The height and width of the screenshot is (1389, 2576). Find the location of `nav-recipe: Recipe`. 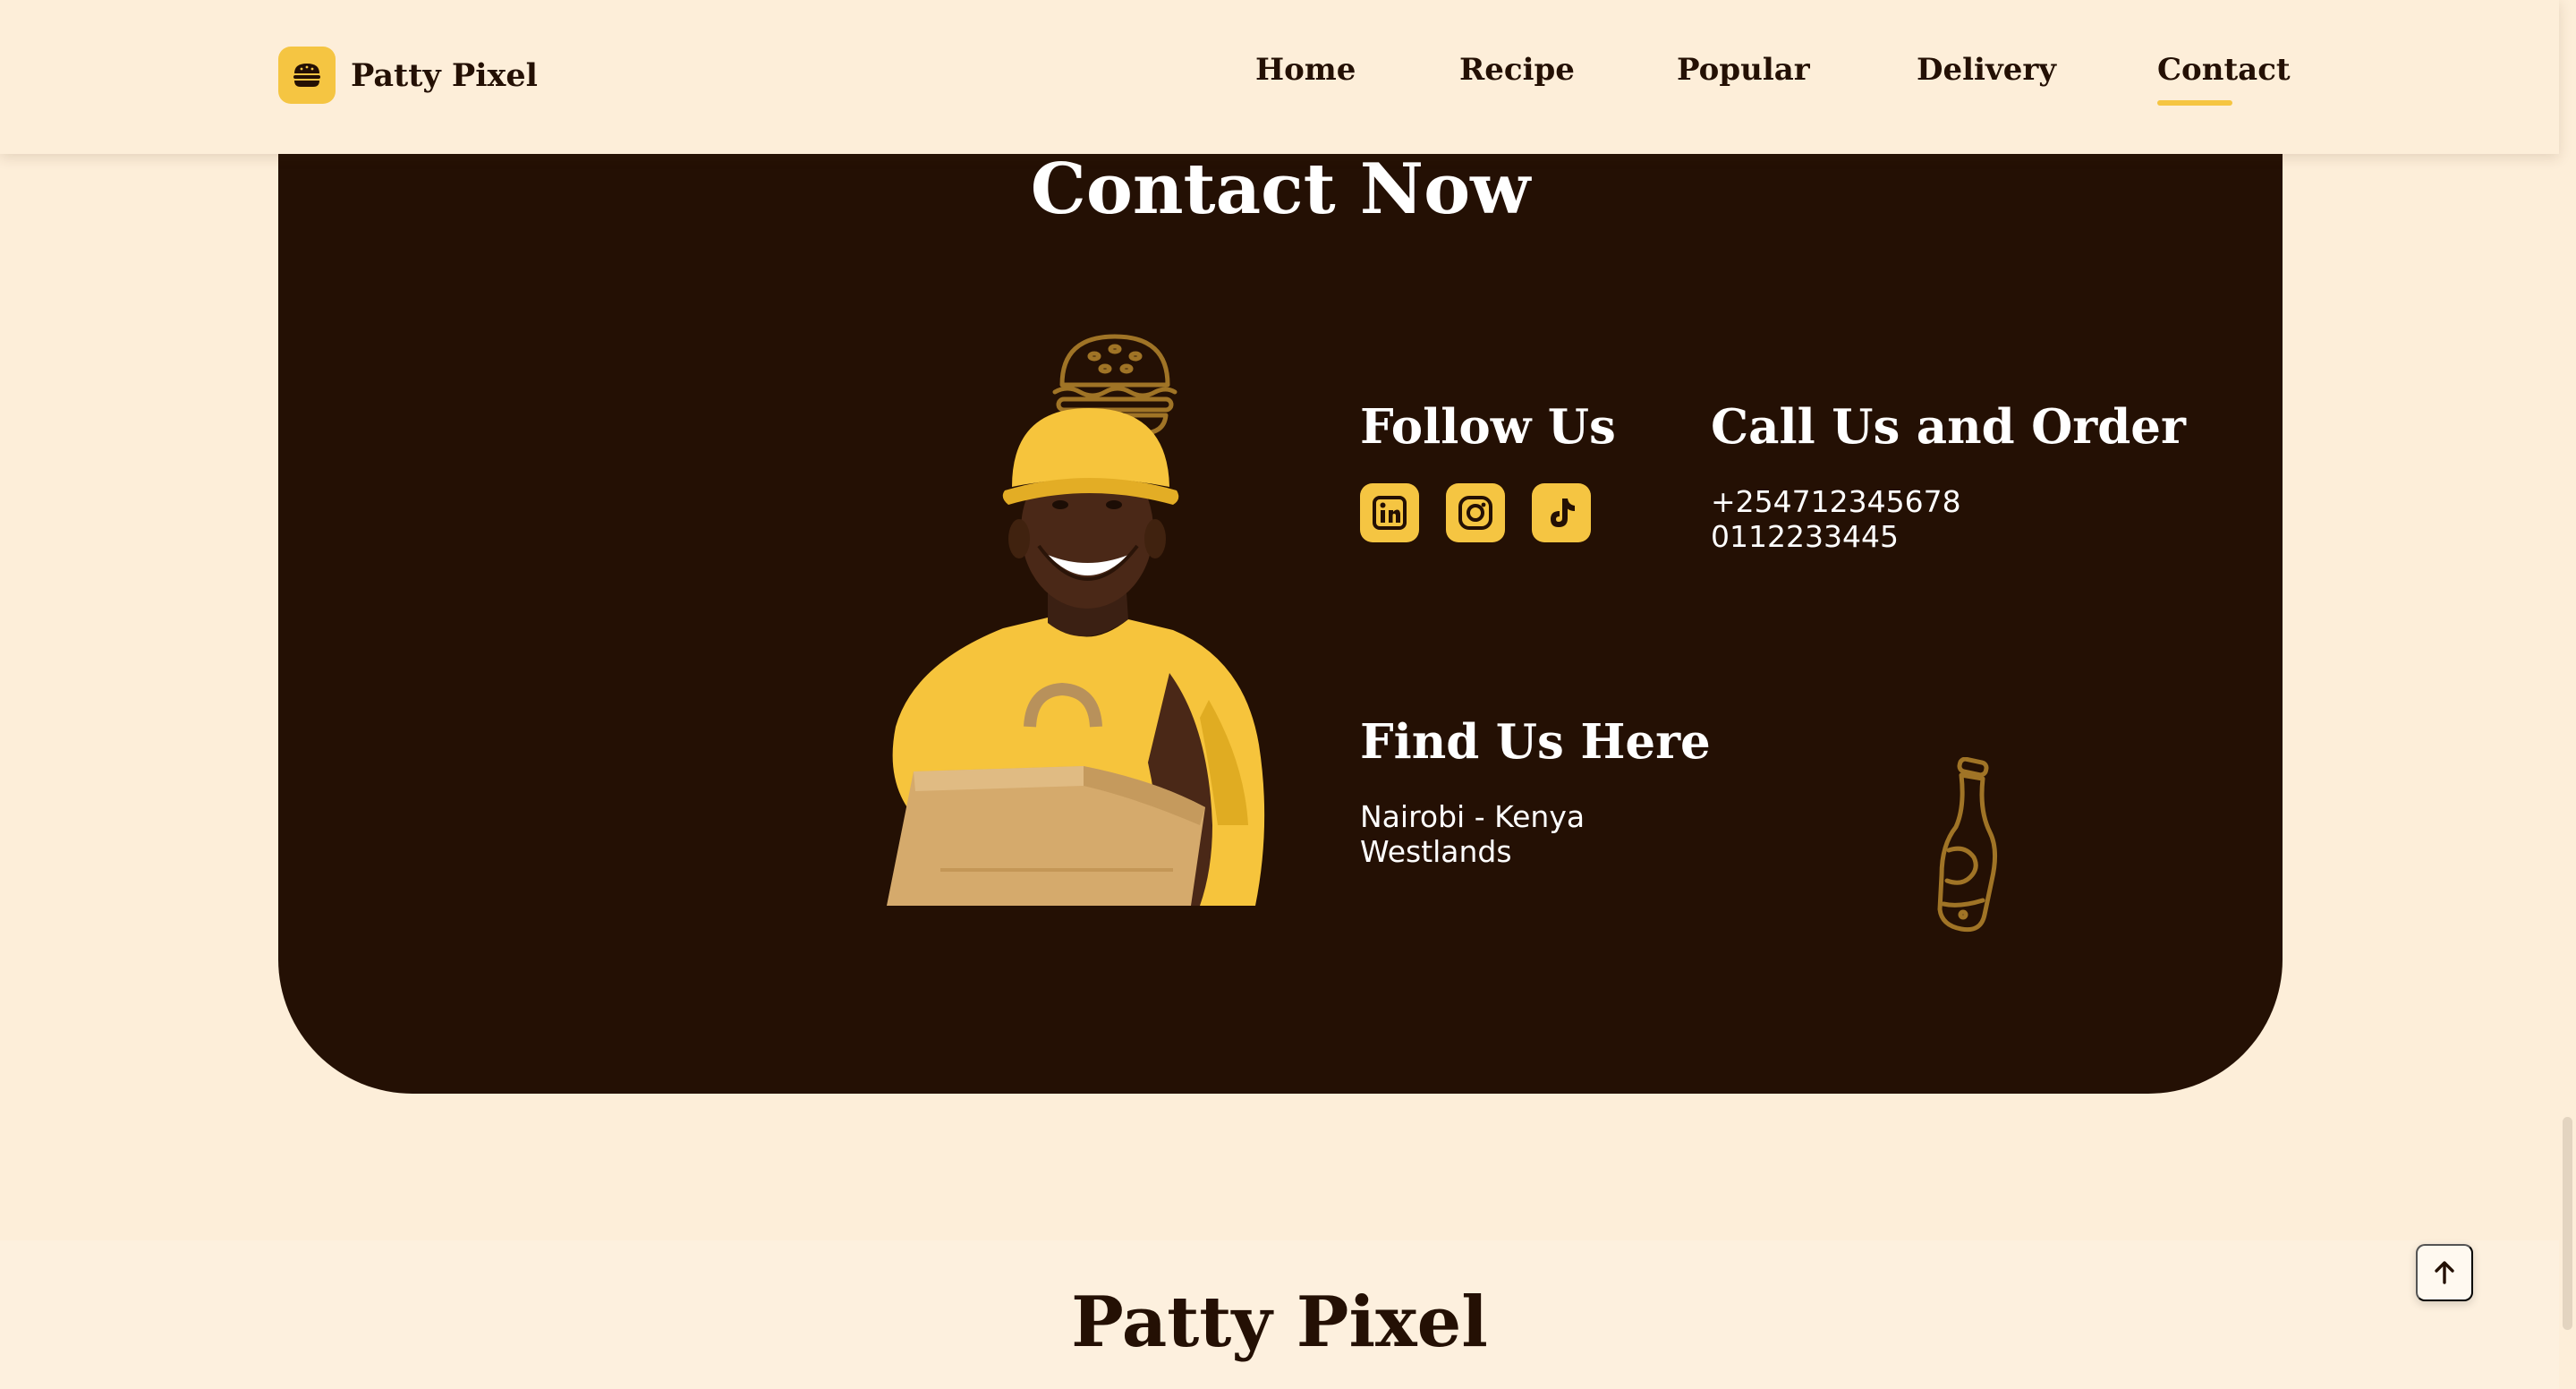

nav-recipe: Recipe is located at coordinates (1517, 70).